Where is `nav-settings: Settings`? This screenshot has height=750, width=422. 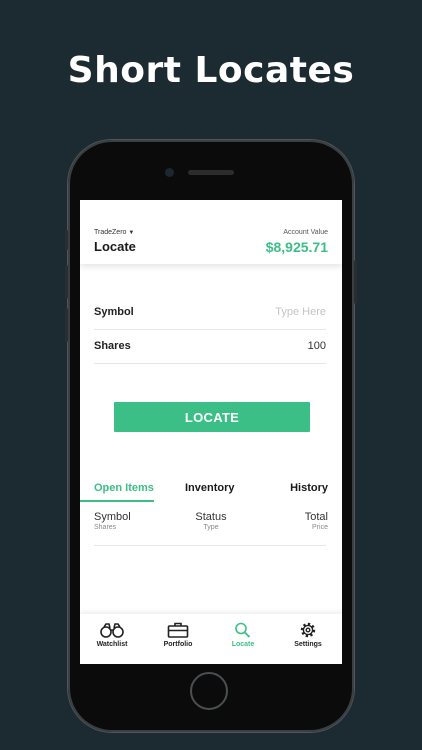 nav-settings: Settings is located at coordinates (308, 635).